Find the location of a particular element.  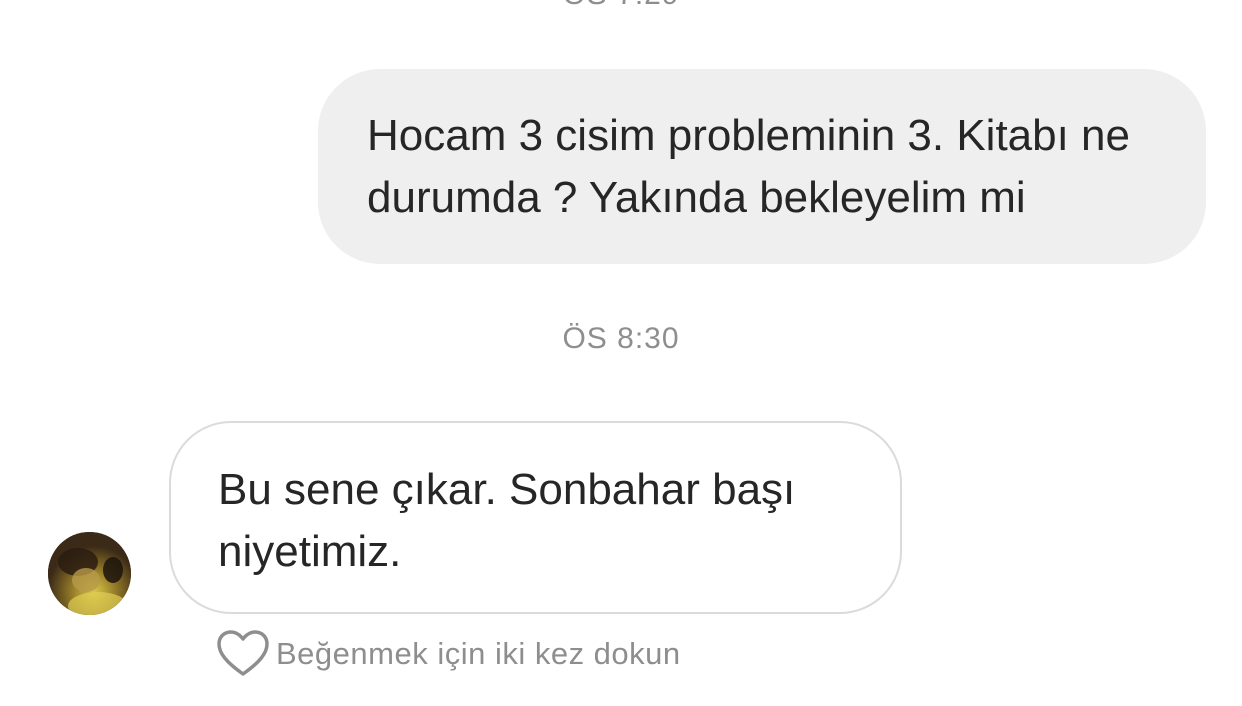

like-hint-text: Beğenmek için iki kez dokun is located at coordinates (478, 653).